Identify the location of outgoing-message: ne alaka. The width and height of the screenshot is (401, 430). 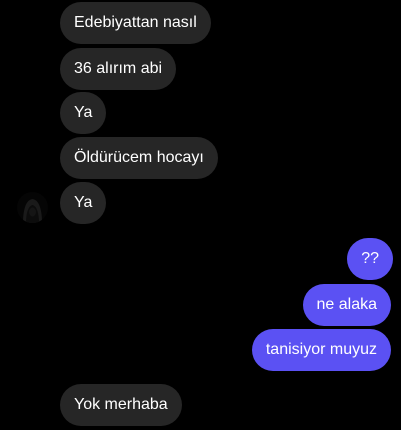
(346, 305).